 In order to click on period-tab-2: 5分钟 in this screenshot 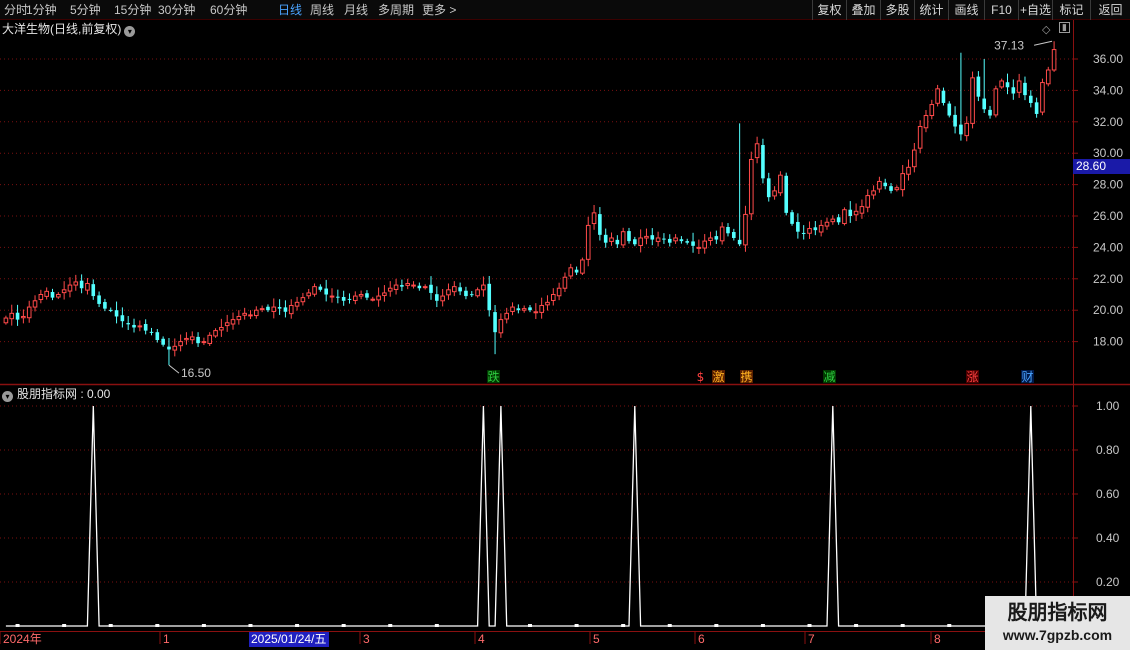, I will do `click(85, 10)`.